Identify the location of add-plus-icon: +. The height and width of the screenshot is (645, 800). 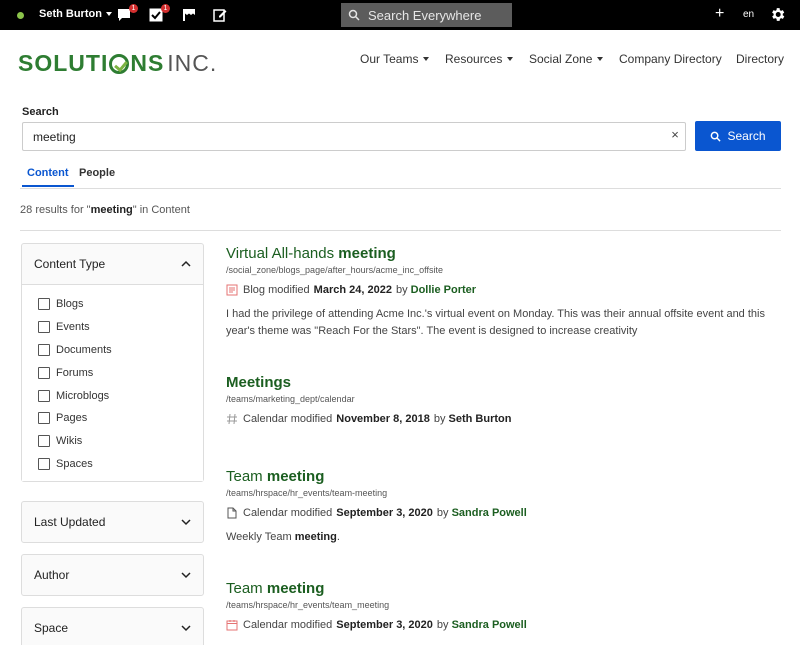
(719, 14).